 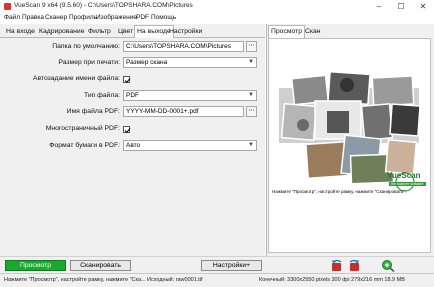 What do you see at coordinates (82, 128) in the screenshot?
I see `multipage-label: Многостраничный PDF:` at bounding box center [82, 128].